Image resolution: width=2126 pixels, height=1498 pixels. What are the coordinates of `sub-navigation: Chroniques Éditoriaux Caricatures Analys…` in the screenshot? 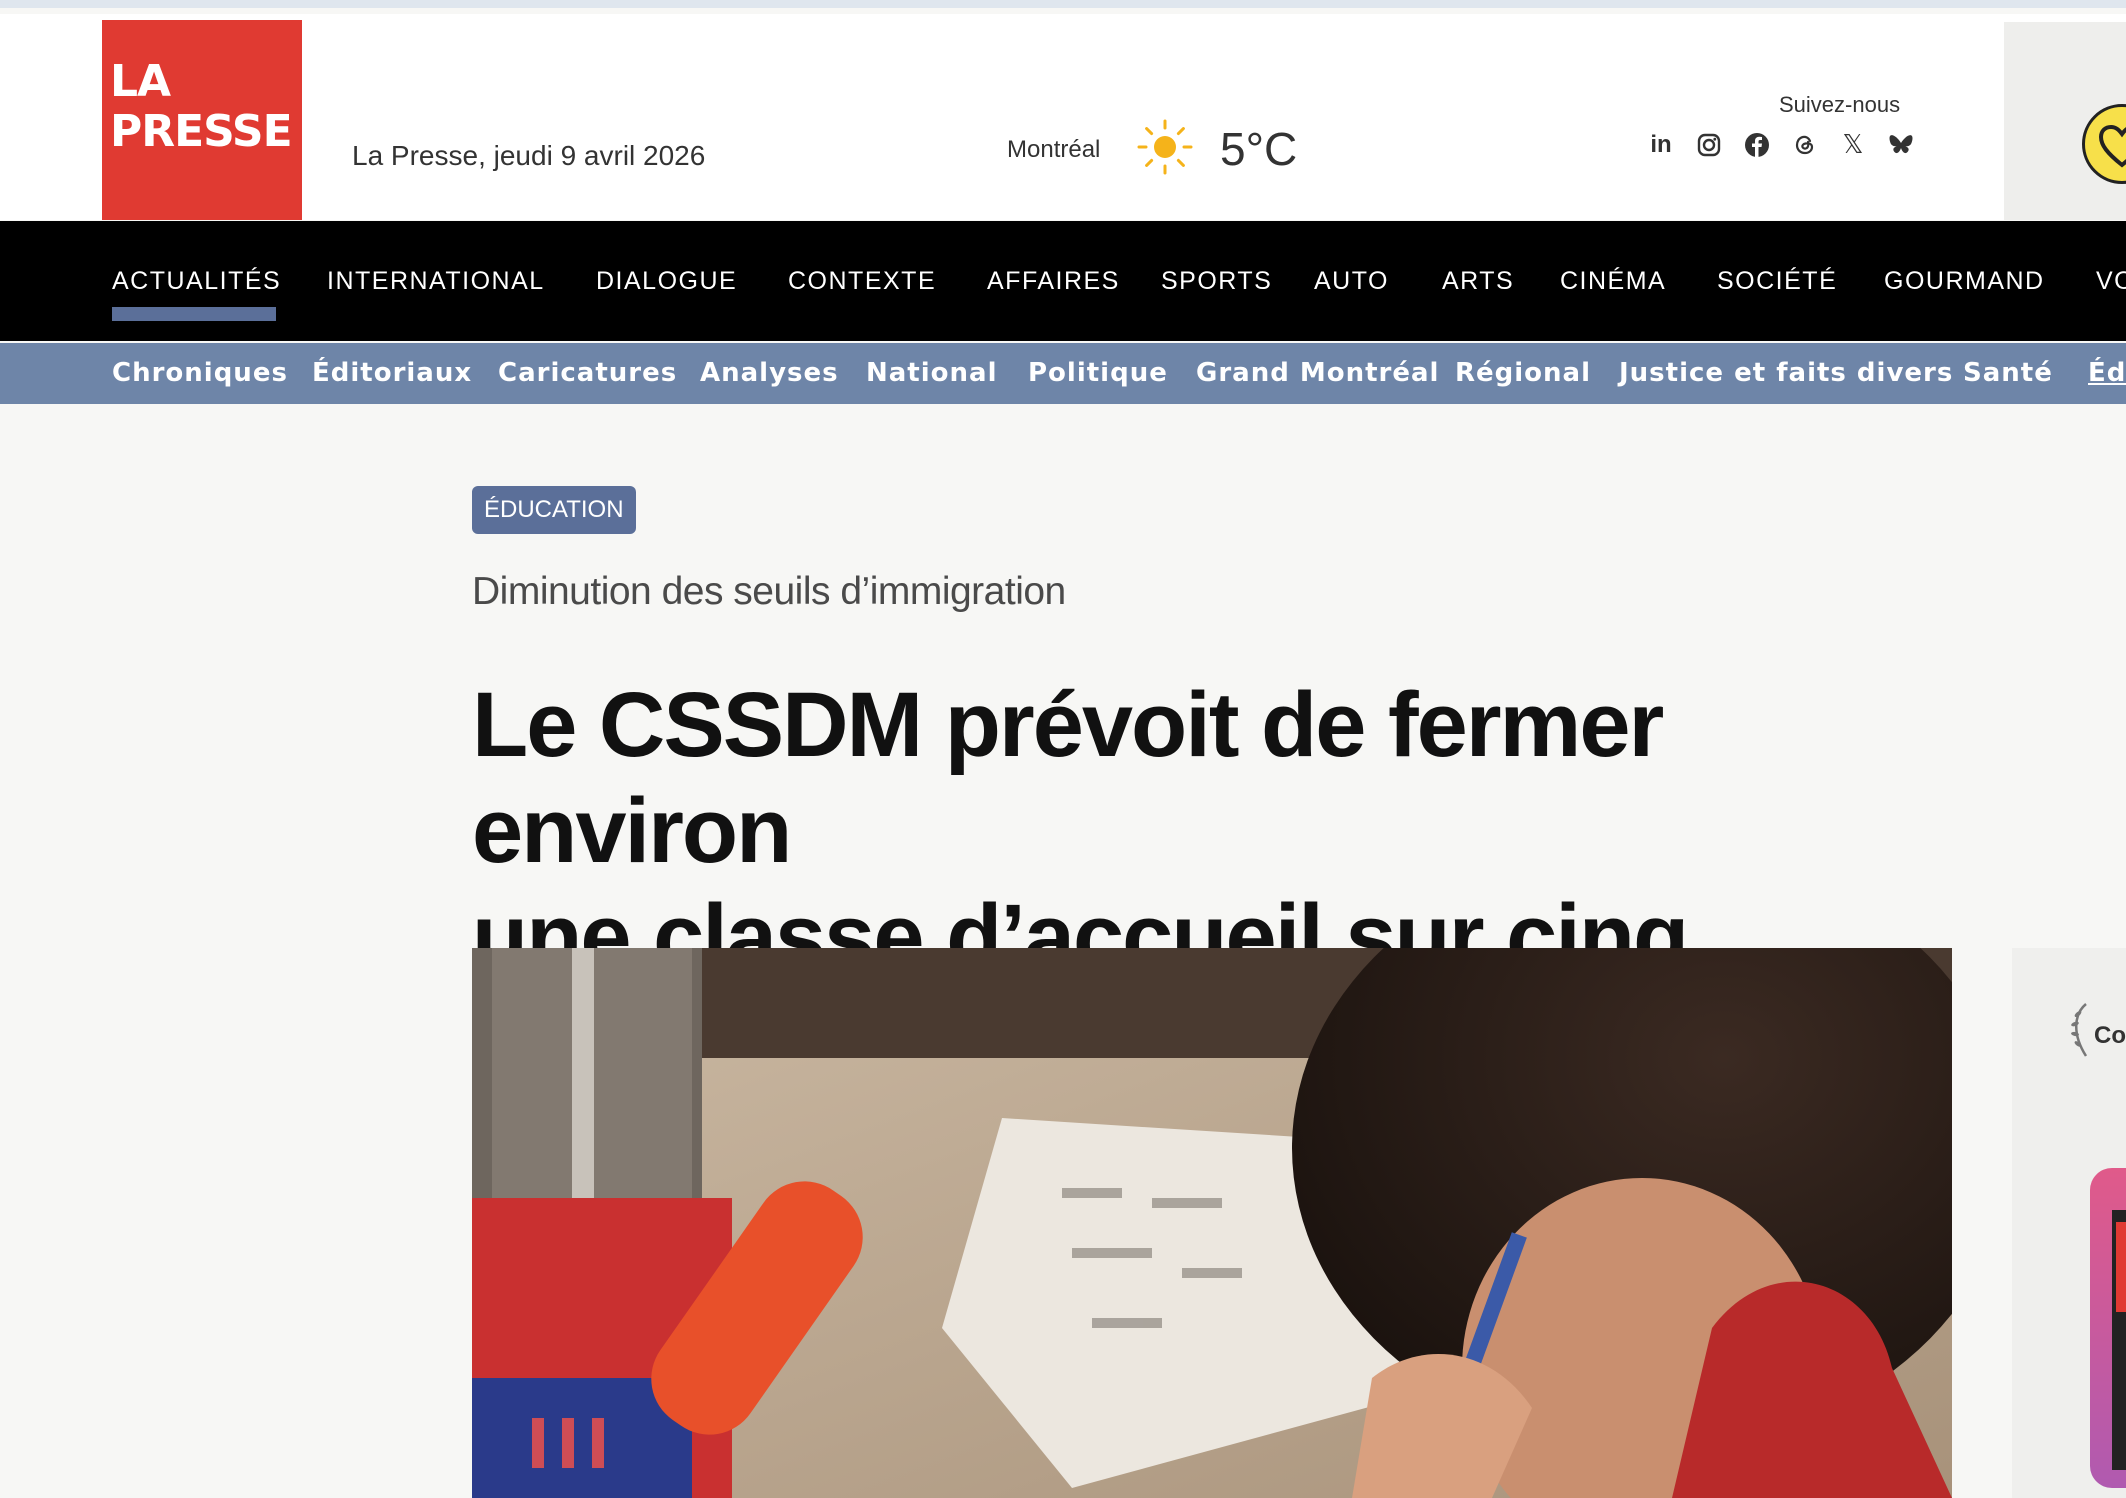 It's located at (1063, 373).